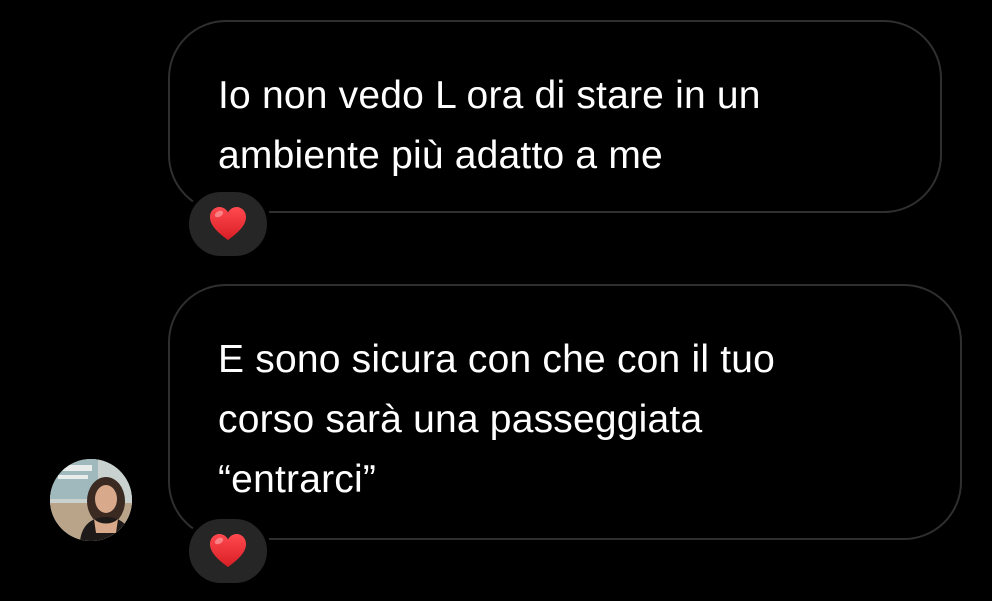 The height and width of the screenshot is (601, 992). I want to click on avatar-photo, so click(91, 500).